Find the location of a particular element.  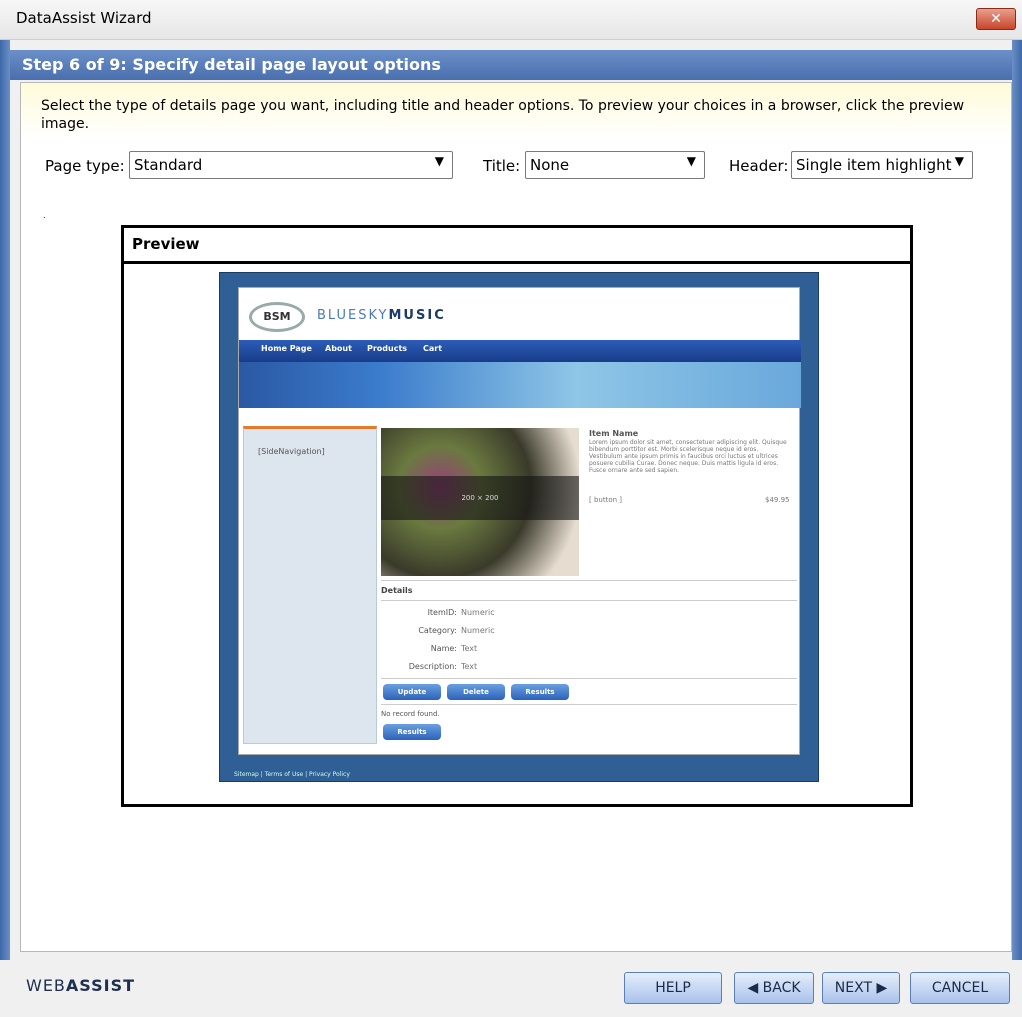

header-value: Single item highlight is located at coordinates (874, 165).